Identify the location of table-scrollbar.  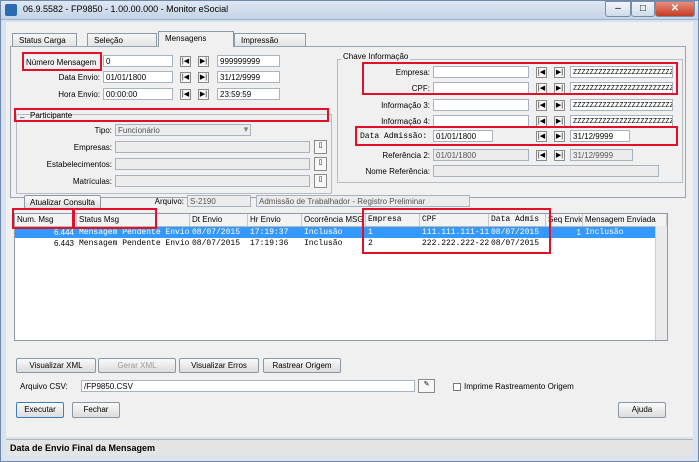
(661, 283).